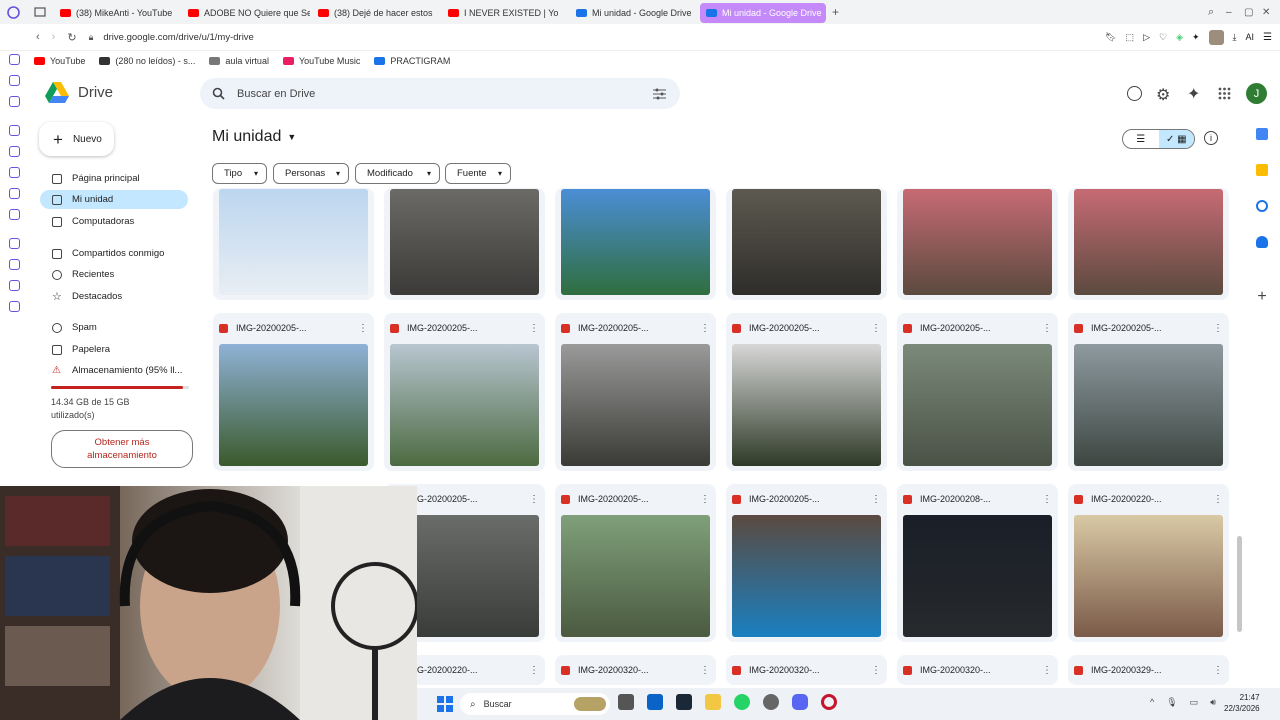  I want to click on tasks-icon, so click(1262, 206).